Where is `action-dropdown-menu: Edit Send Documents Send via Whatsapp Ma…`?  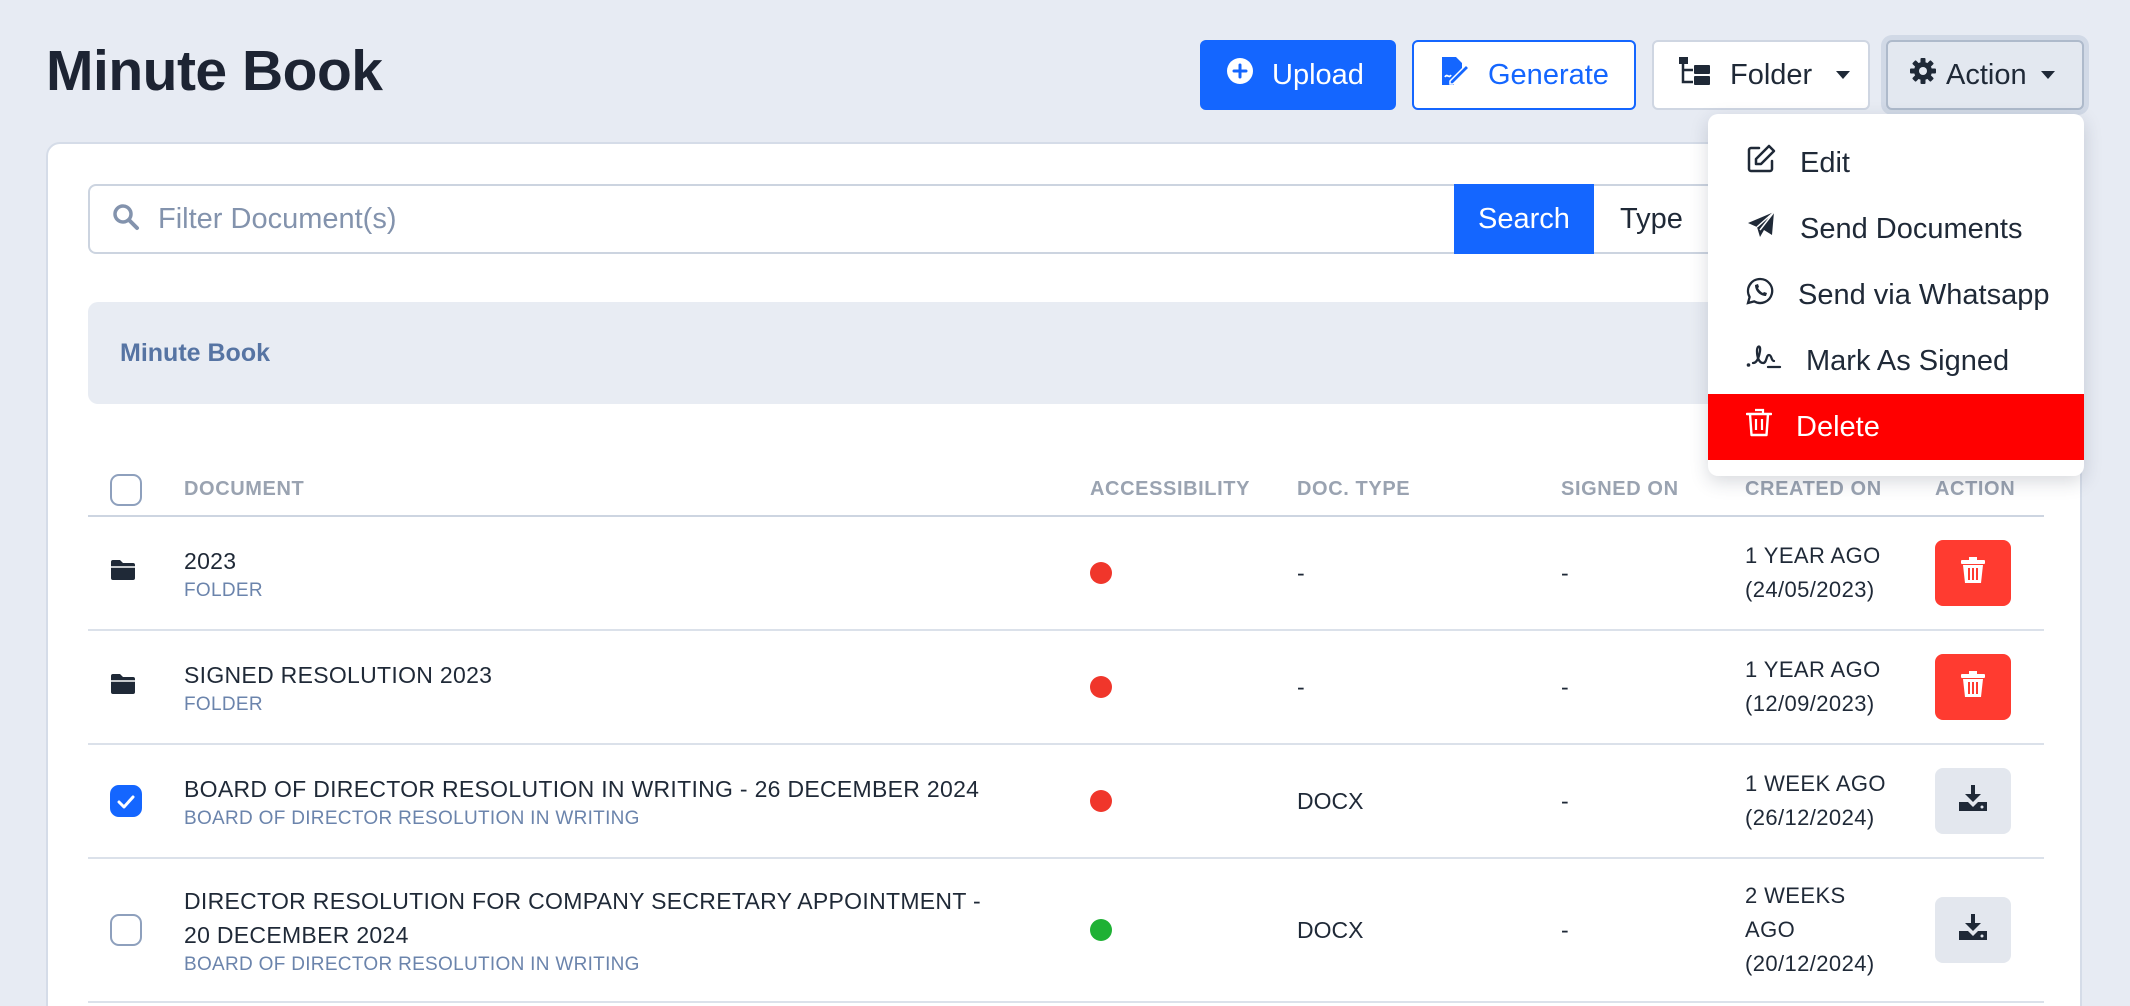 action-dropdown-menu: Edit Send Documents Send via Whatsapp Ma… is located at coordinates (1896, 295).